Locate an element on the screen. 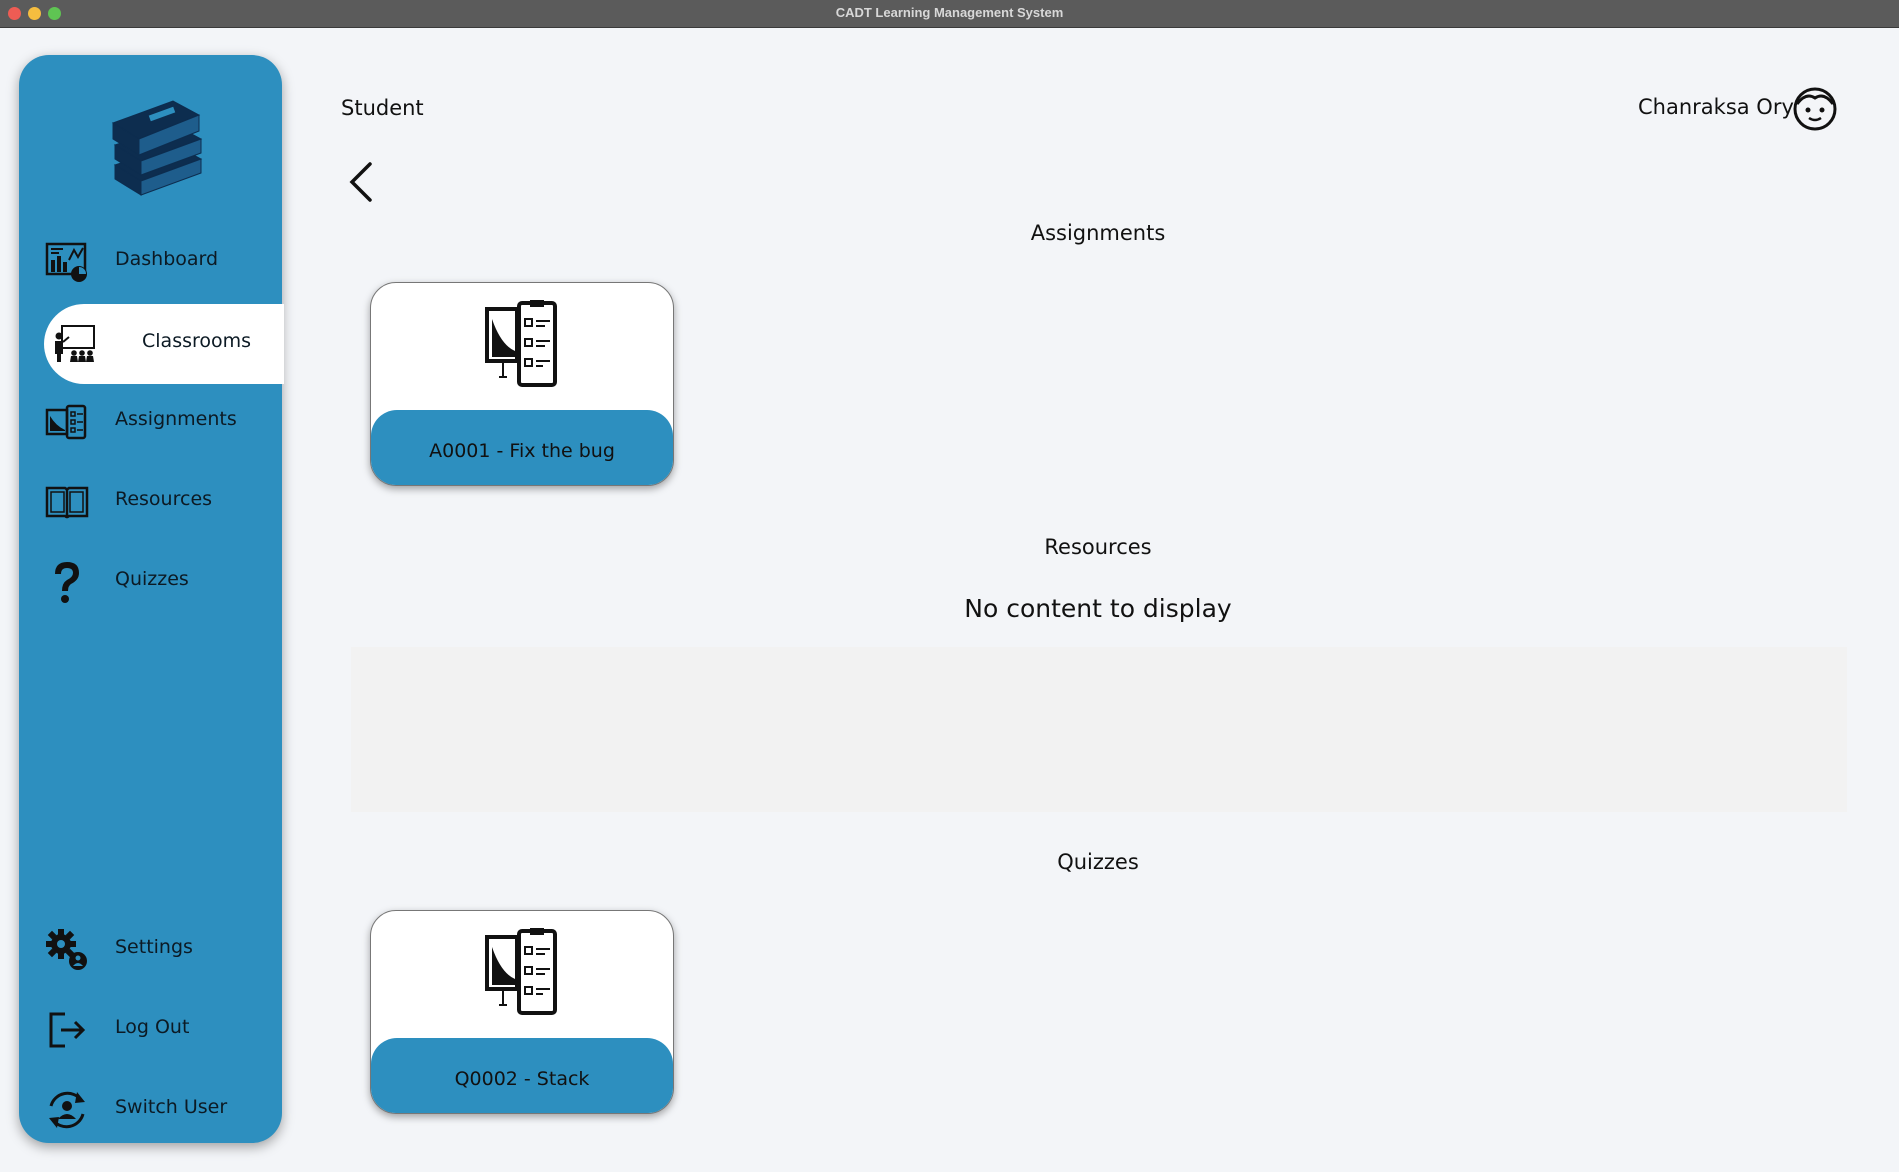 The width and height of the screenshot is (1899, 1172). window-title: CADT Learning Management System is located at coordinates (949, 12).